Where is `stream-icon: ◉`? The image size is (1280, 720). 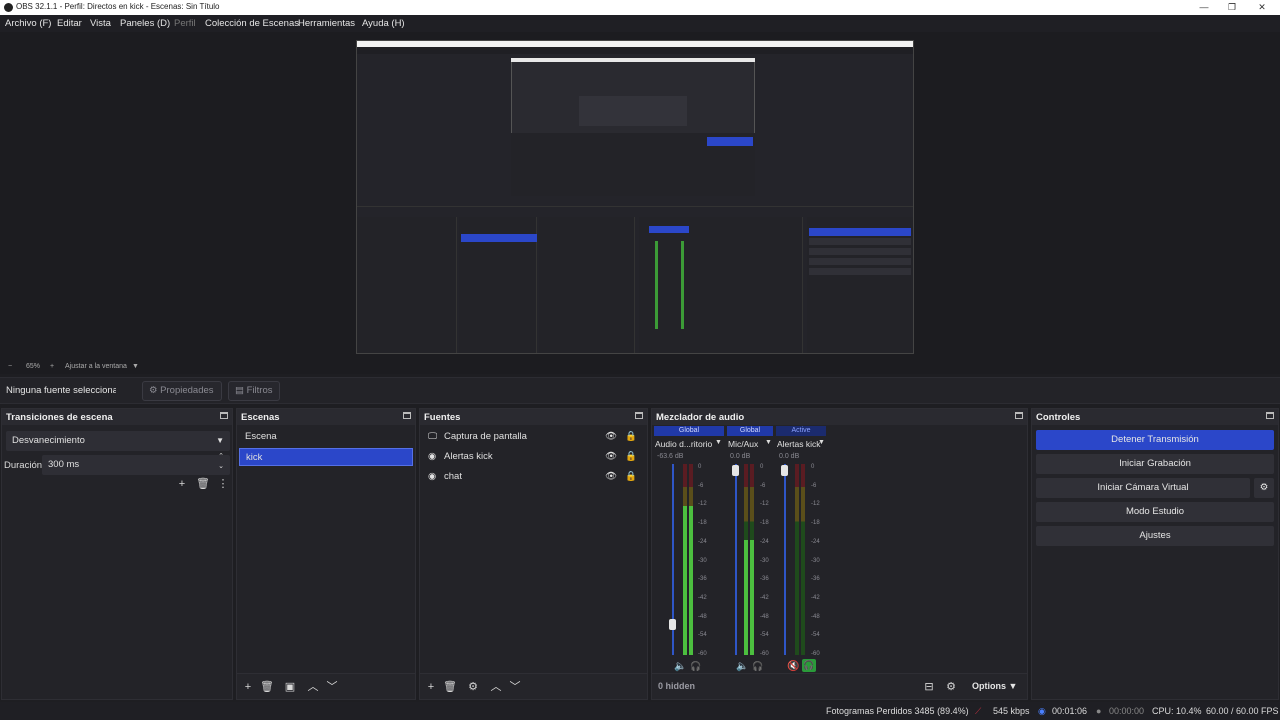 stream-icon: ◉ is located at coordinates (1042, 711).